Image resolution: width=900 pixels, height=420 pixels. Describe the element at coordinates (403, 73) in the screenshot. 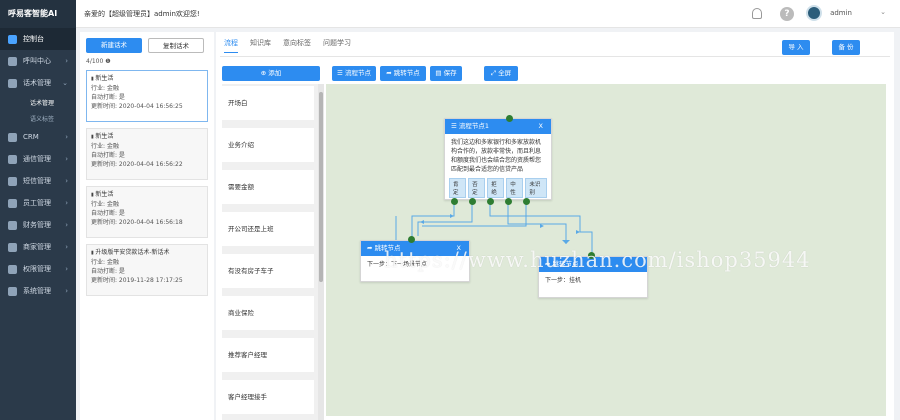

I see `jump-node-button: ➦ 跳转节点` at that location.